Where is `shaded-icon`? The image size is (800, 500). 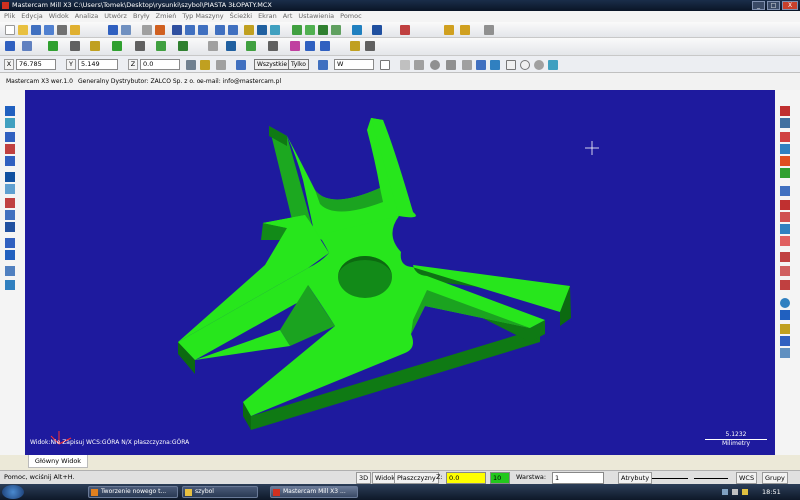
shaded-icon is located at coordinates (323, 30).